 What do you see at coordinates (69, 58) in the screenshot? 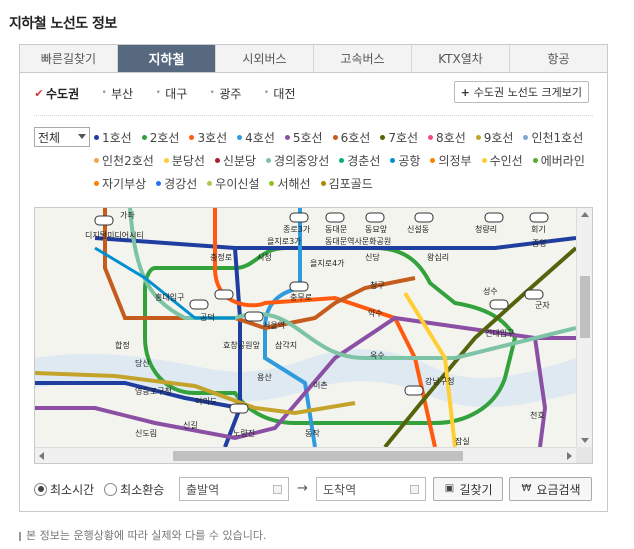
I see `tab-quick-route: 빠른길찾기` at bounding box center [69, 58].